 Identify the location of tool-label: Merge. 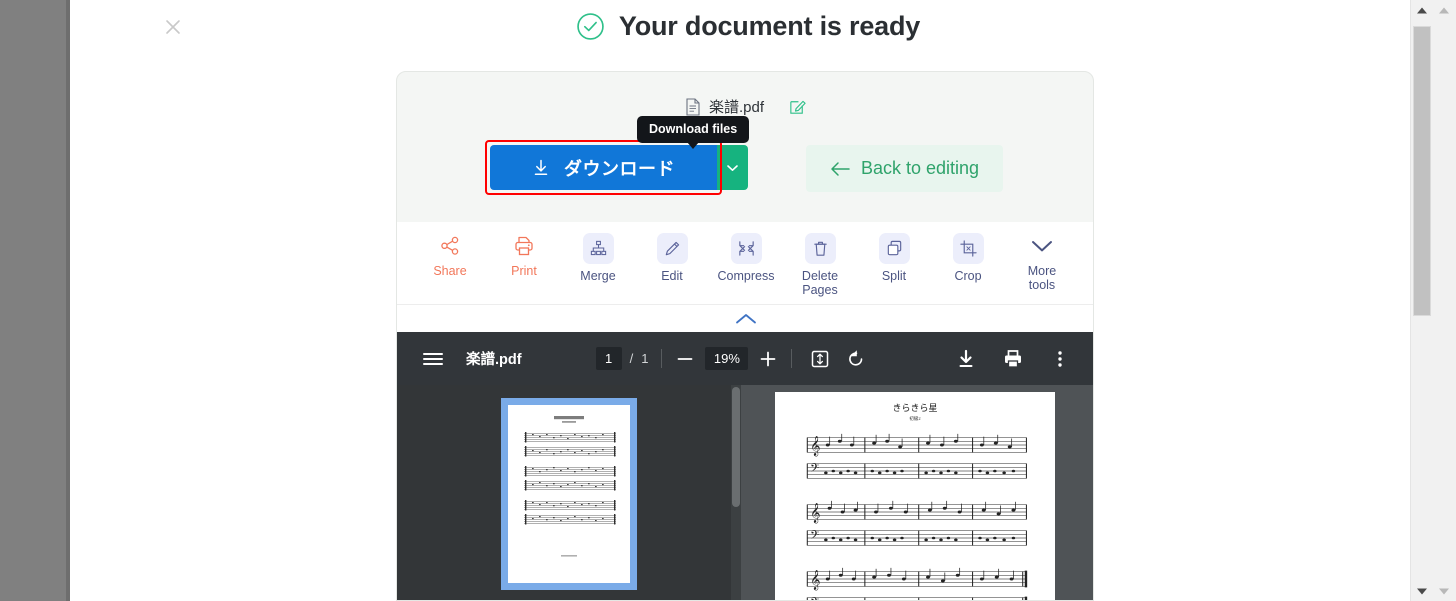
(598, 276).